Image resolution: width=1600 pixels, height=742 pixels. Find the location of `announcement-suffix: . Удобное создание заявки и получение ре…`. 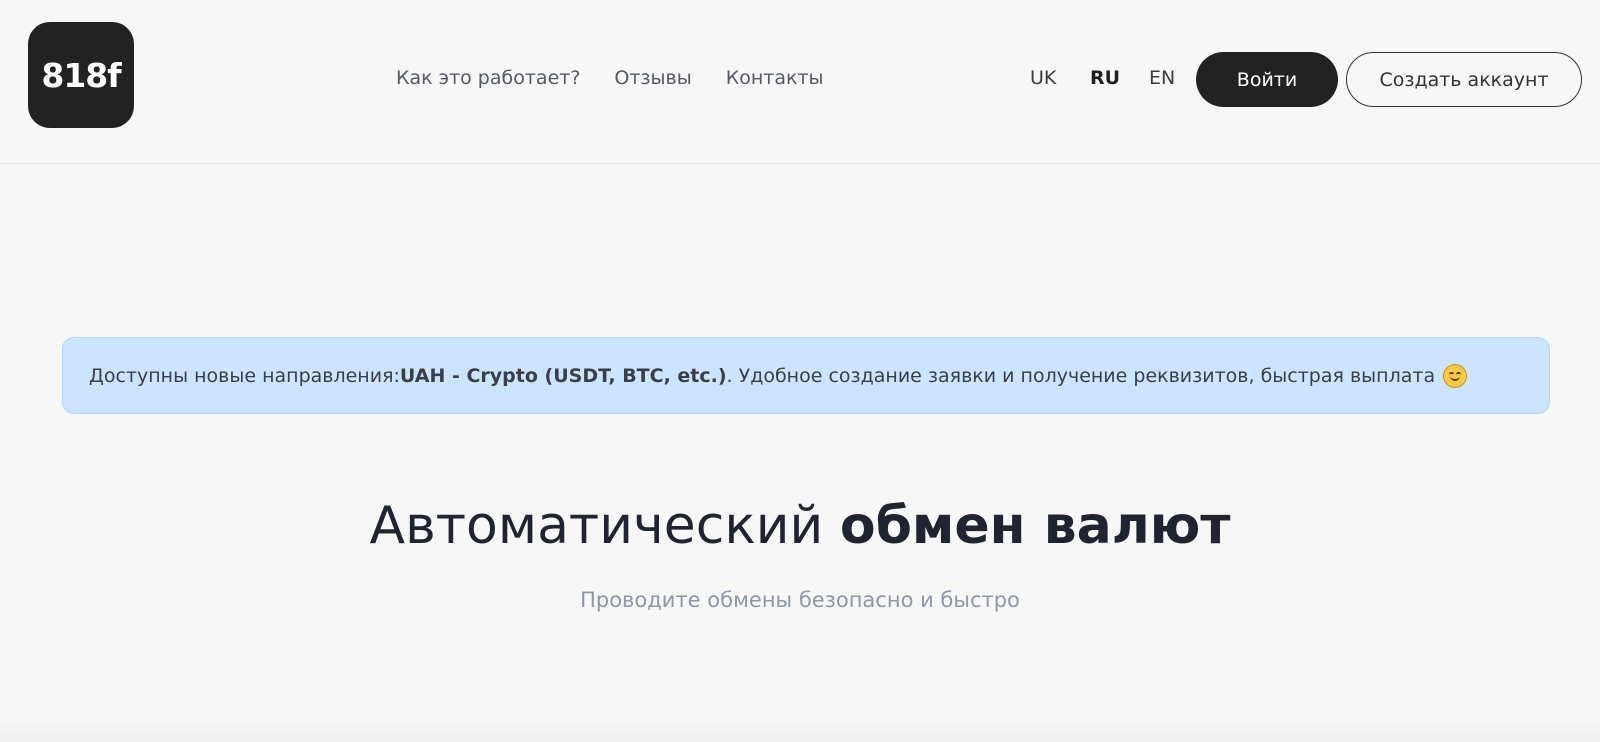

announcement-suffix: . Удобное создание заявки и получение ре… is located at coordinates (1081, 375).